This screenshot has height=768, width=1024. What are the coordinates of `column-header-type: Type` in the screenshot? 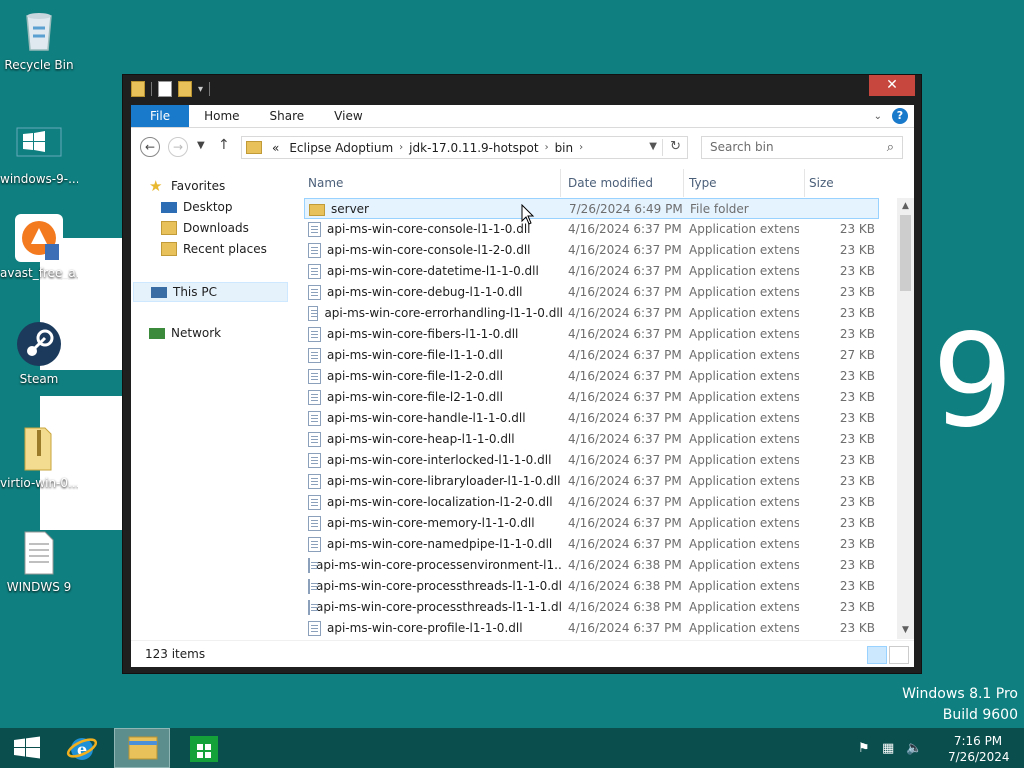 It's located at (745, 183).